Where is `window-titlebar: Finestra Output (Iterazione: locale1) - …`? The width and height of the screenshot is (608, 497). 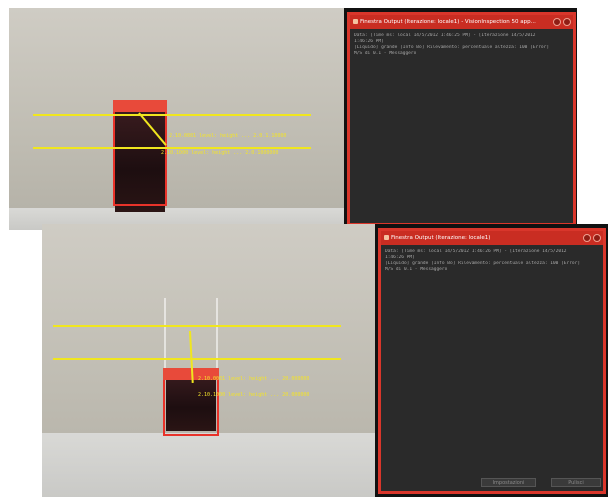 window-titlebar: Finestra Output (Iterazione: locale1) - … is located at coordinates (461, 22).